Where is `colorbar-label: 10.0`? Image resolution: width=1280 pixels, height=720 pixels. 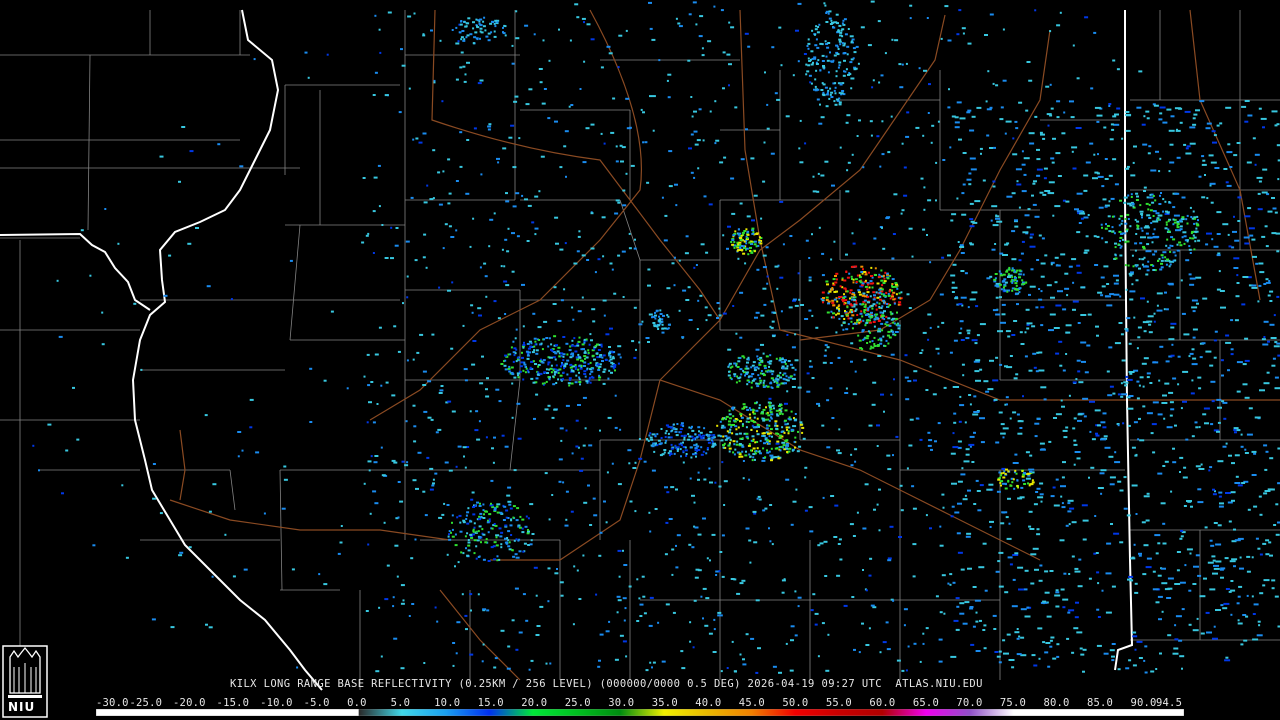 colorbar-label: 10.0 is located at coordinates (447, 703).